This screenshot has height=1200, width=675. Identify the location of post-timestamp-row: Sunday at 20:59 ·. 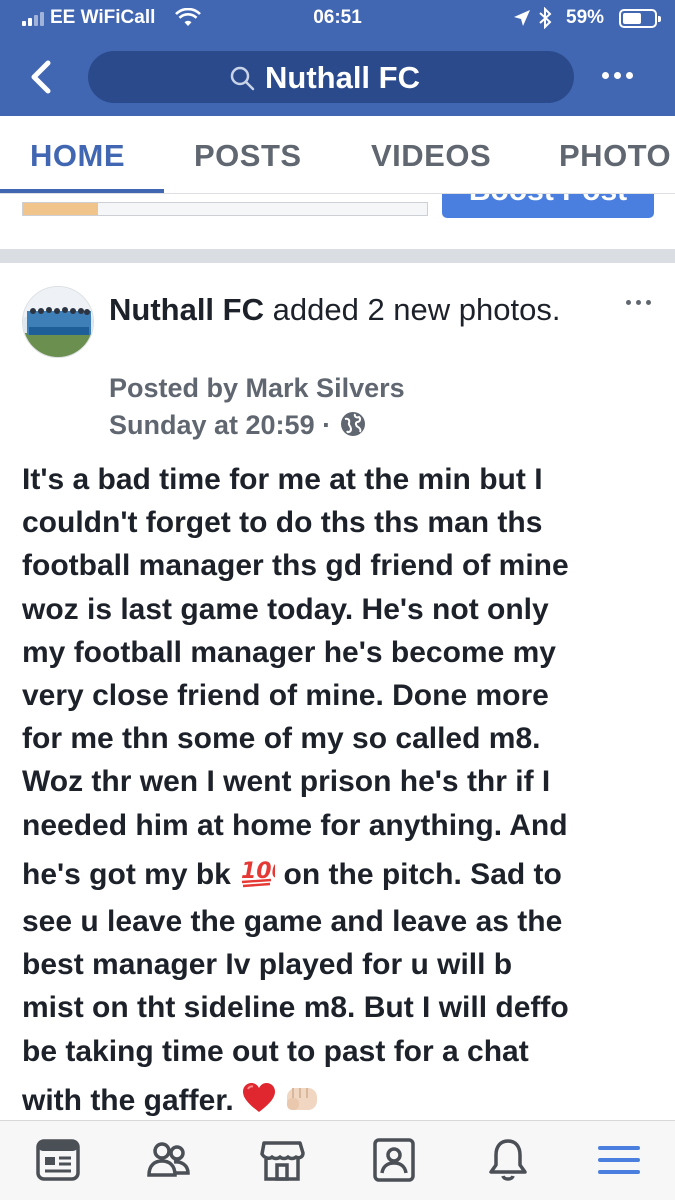
(238, 427).